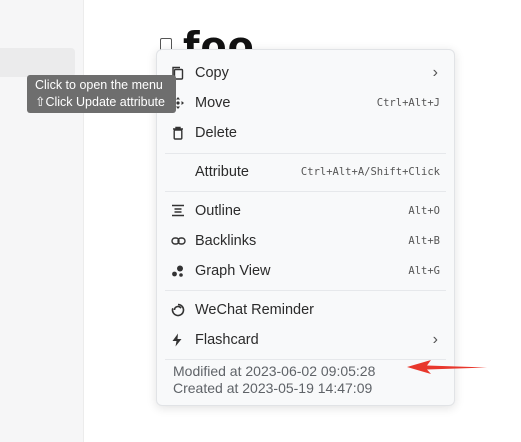 This screenshot has width=521, height=442. I want to click on menu-item-delete: Delete, so click(305, 133).